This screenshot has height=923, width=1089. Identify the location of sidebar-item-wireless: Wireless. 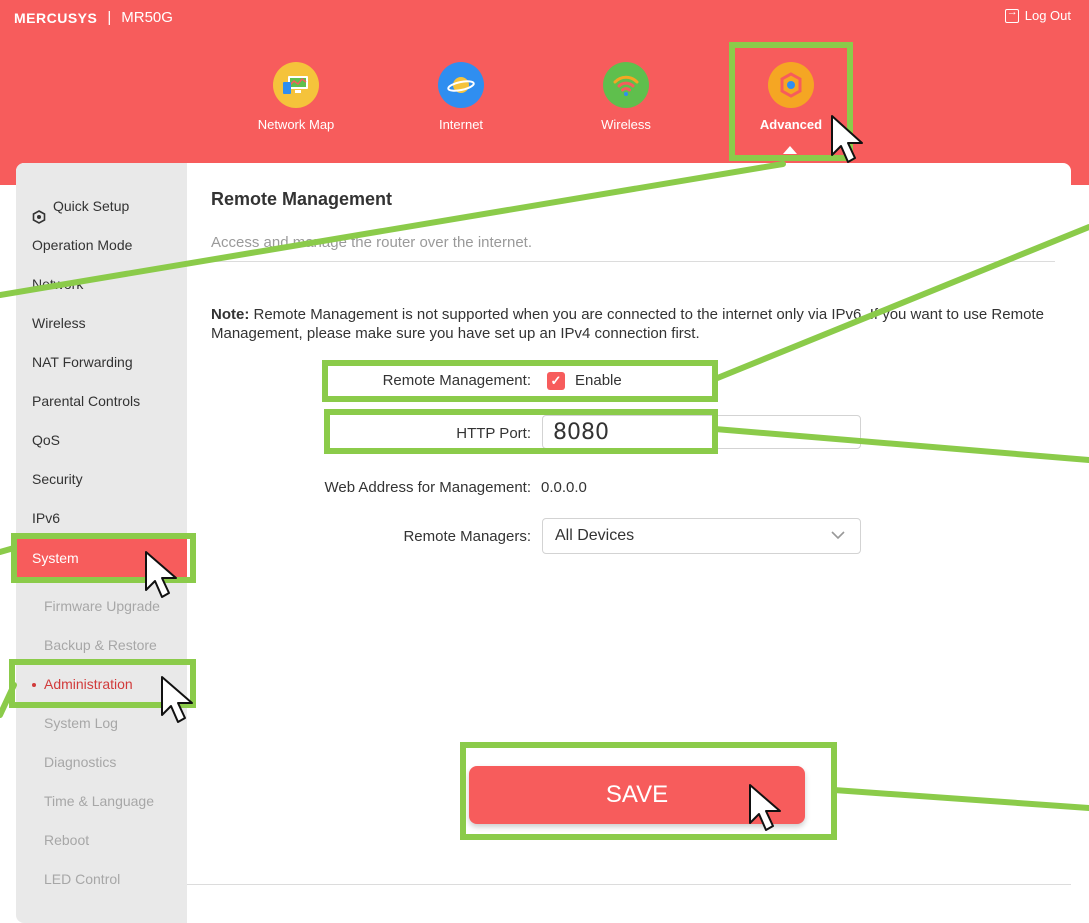
(101, 323).